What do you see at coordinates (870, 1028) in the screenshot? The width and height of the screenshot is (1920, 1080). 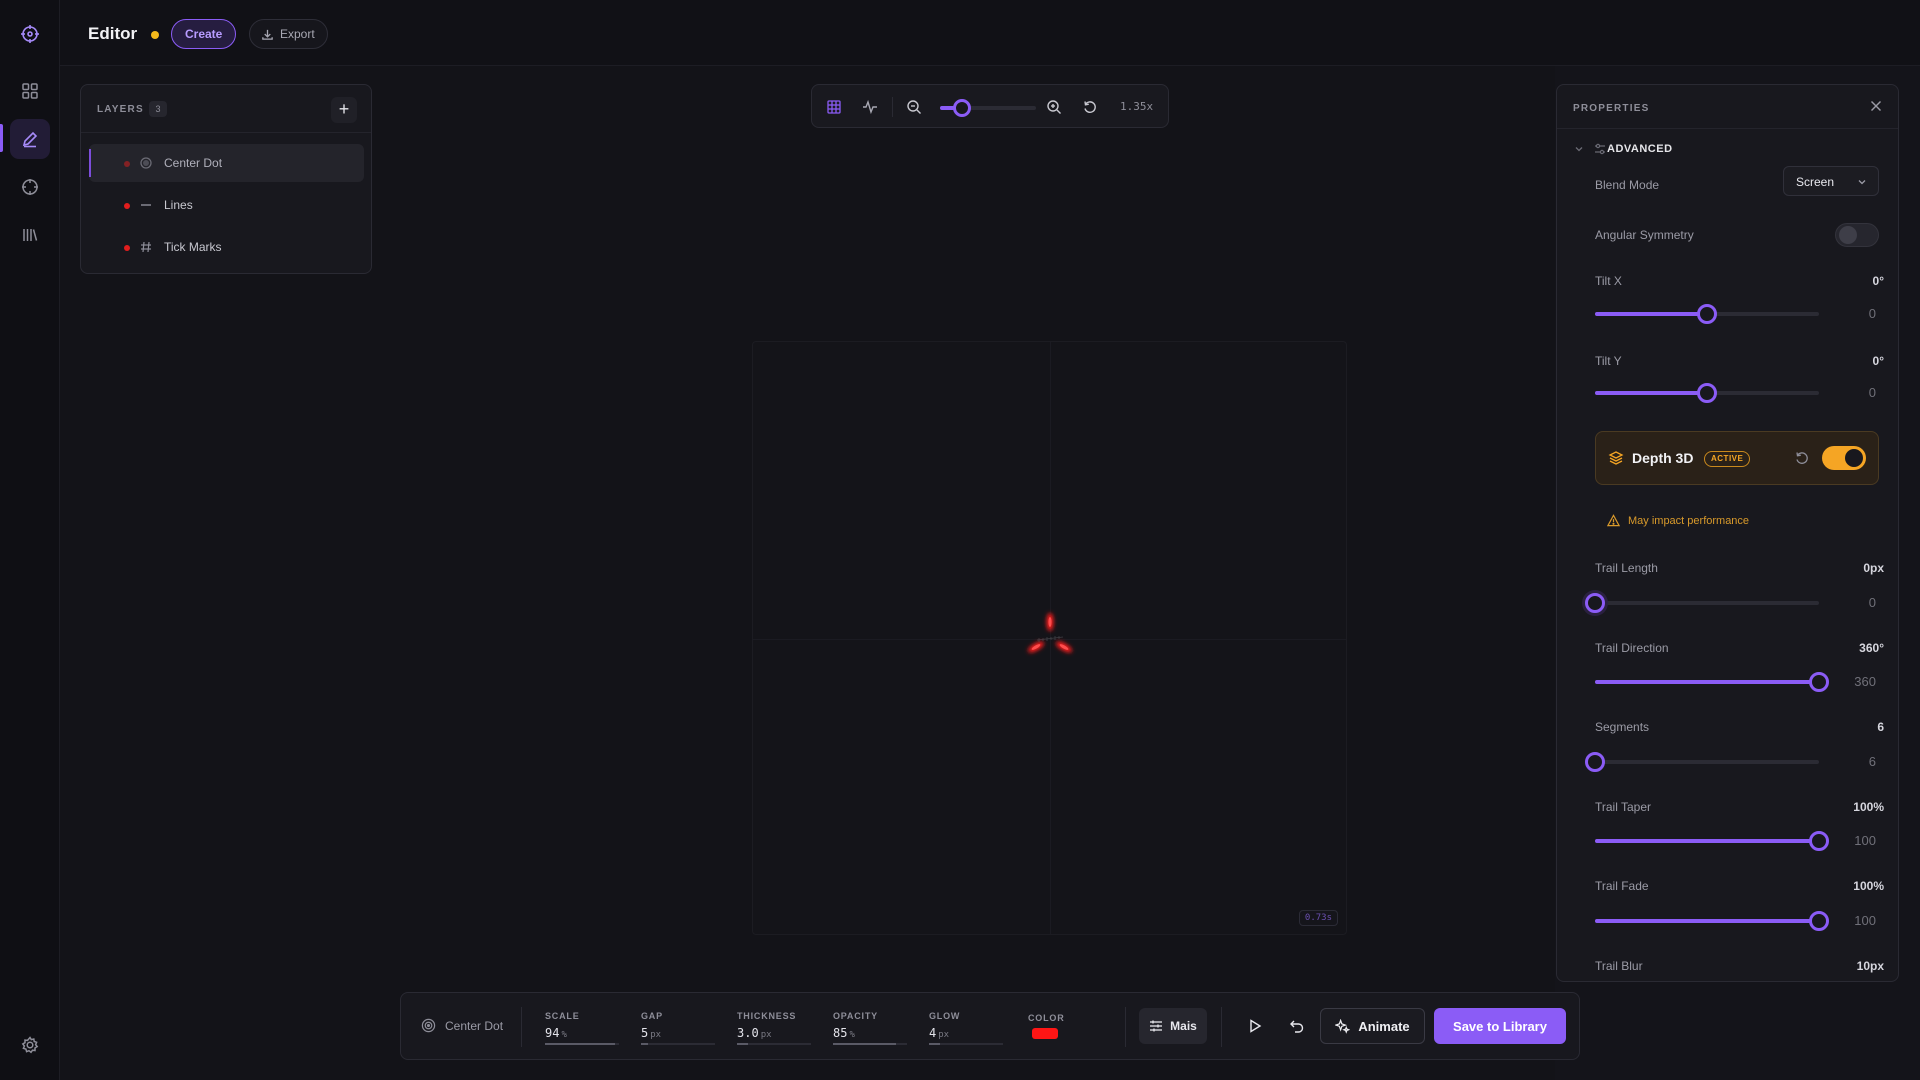 I see `opacity-stat: OPACITY 85%` at bounding box center [870, 1028].